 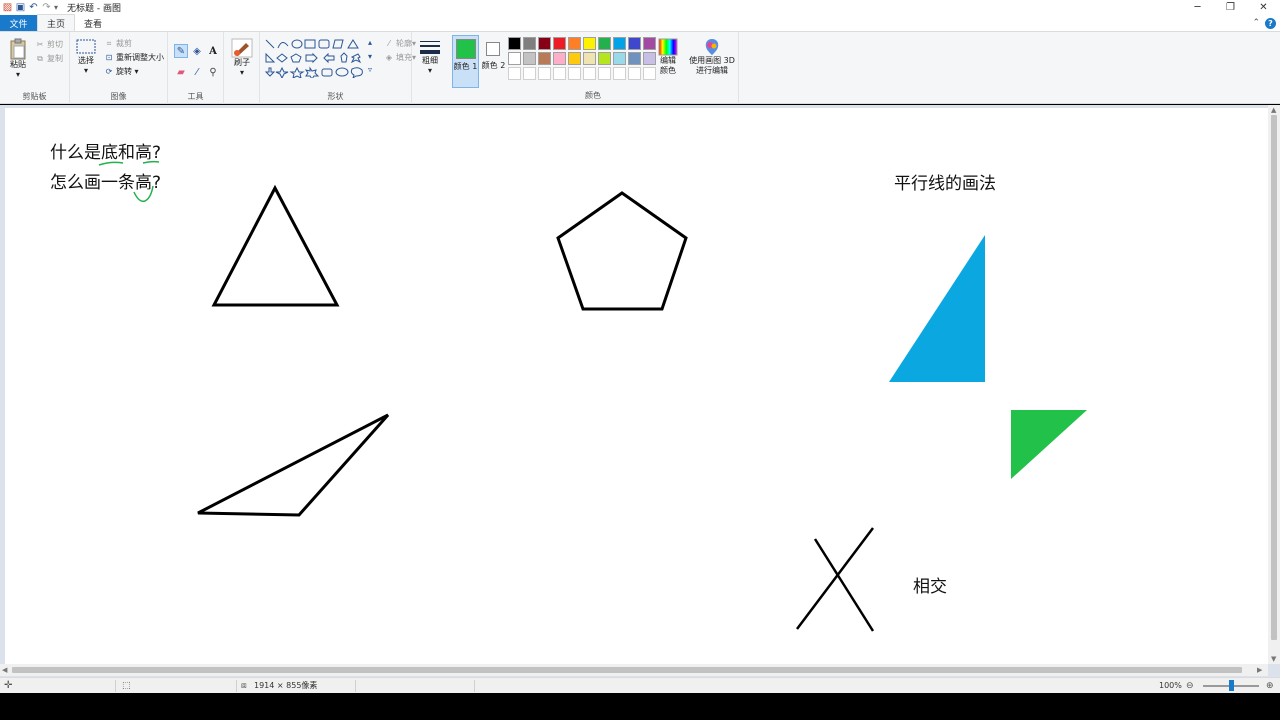 What do you see at coordinates (640, 706) in the screenshot?
I see `taskbar` at bounding box center [640, 706].